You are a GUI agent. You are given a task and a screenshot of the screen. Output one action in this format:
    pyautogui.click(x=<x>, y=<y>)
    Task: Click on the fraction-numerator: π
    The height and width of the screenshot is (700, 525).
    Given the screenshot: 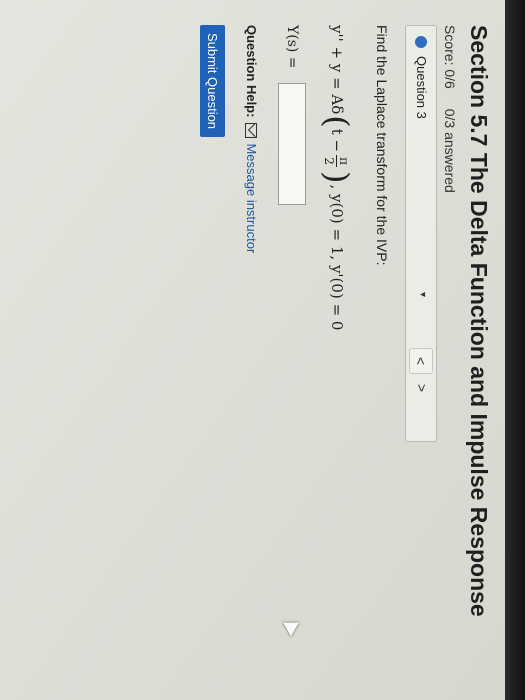 What is the action you would take?
    pyautogui.click(x=344, y=161)
    